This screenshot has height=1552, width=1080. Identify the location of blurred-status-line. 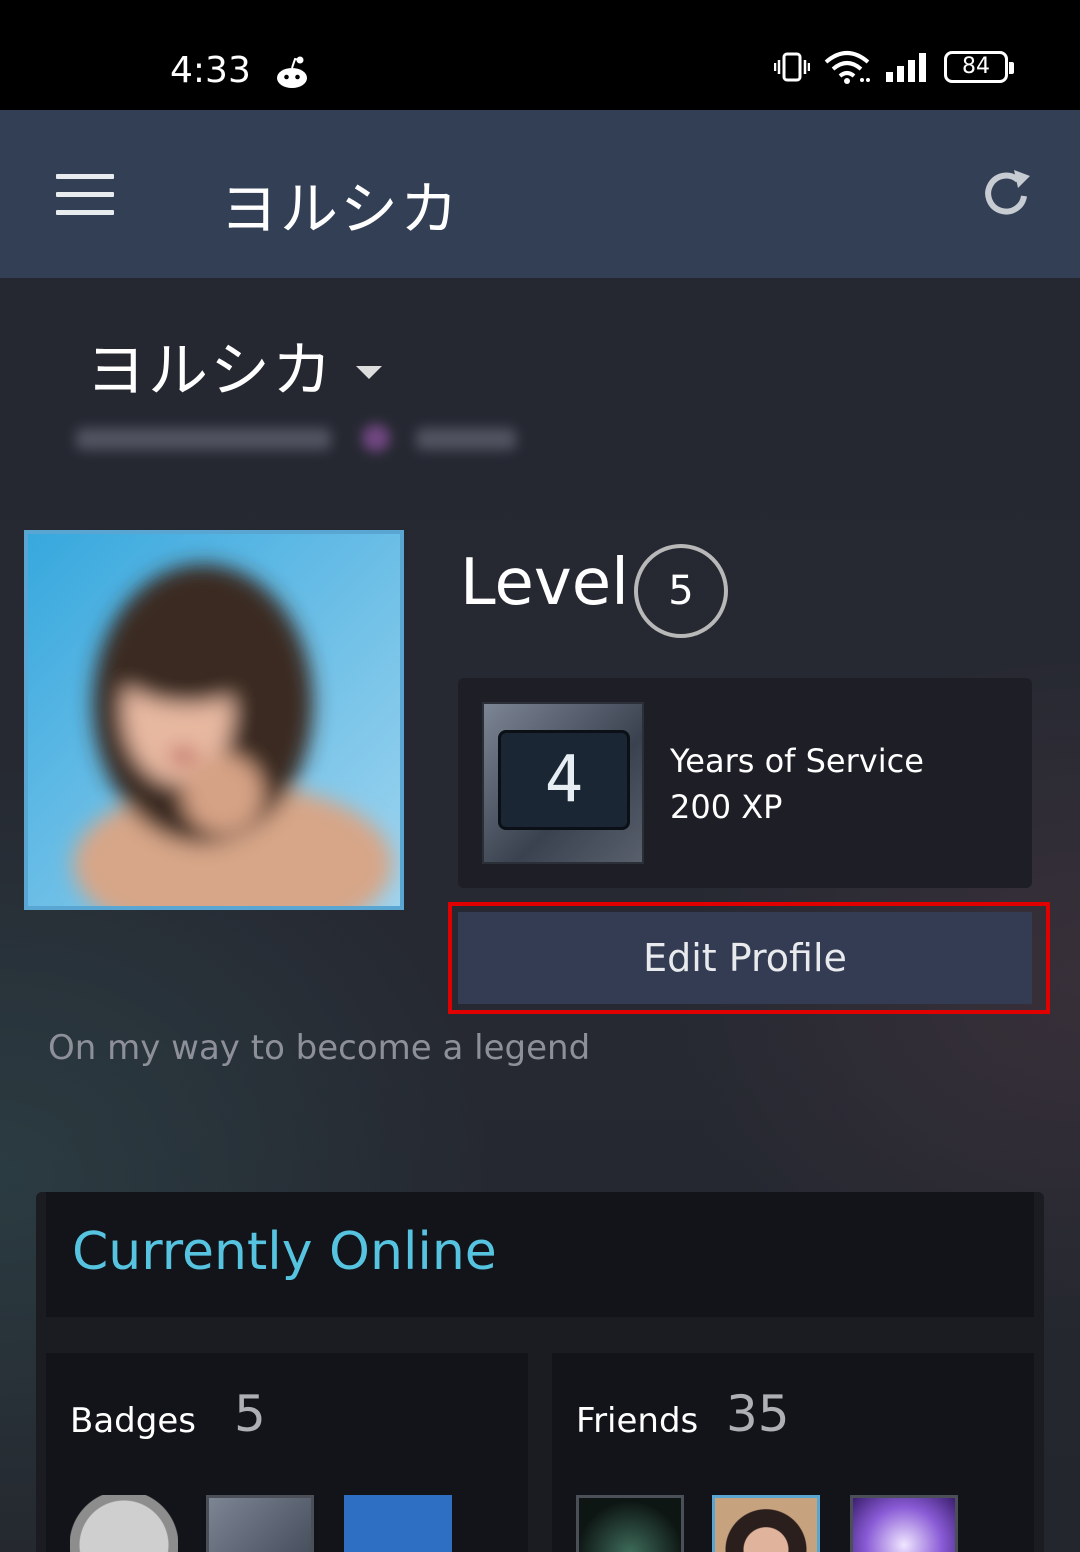
(296, 438).